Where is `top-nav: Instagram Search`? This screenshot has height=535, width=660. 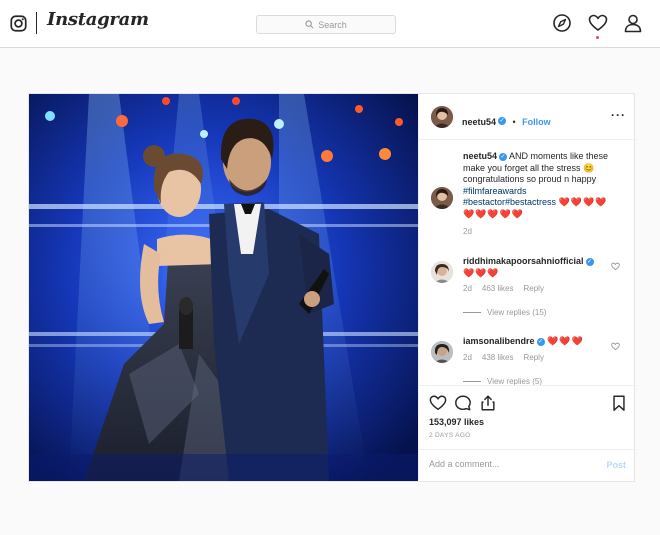
top-nav: Instagram Search is located at coordinates (330, 24).